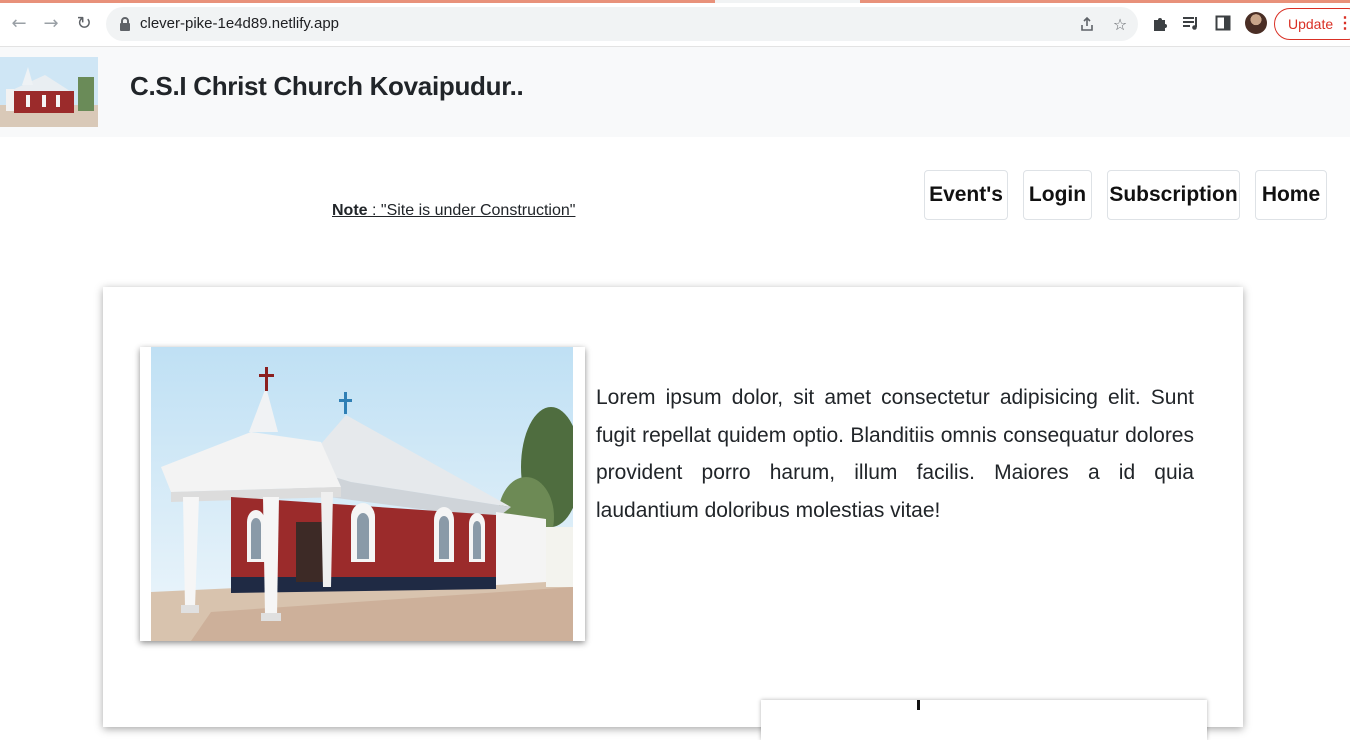 Image resolution: width=1350 pixels, height=740 pixels. What do you see at coordinates (362, 494) in the screenshot?
I see `church-photo` at bounding box center [362, 494].